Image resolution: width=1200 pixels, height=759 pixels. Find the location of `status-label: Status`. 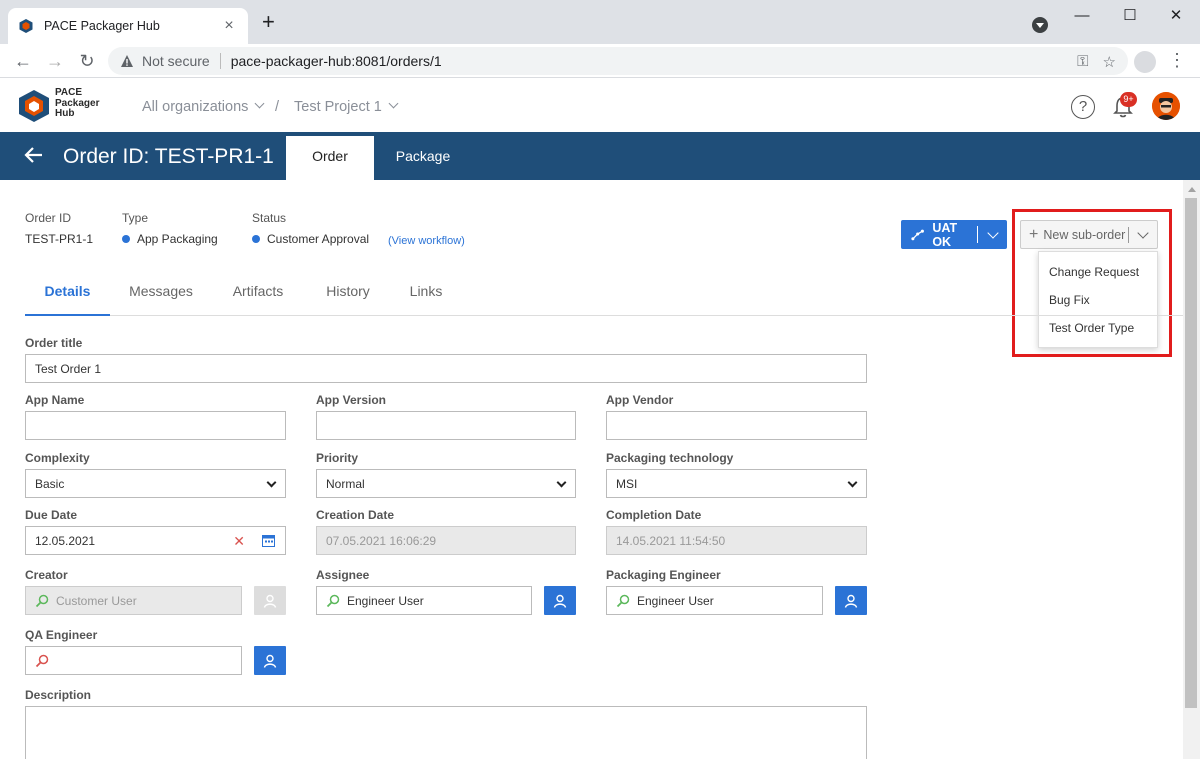

status-label: Status is located at coordinates (269, 218).